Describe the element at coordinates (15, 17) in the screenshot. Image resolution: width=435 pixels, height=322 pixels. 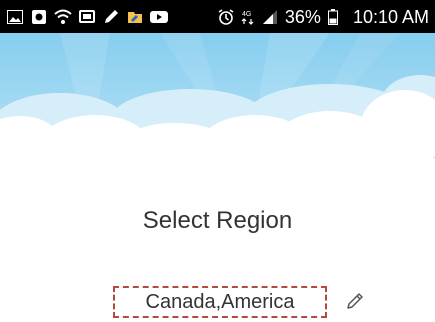
I see `image-icon` at that location.